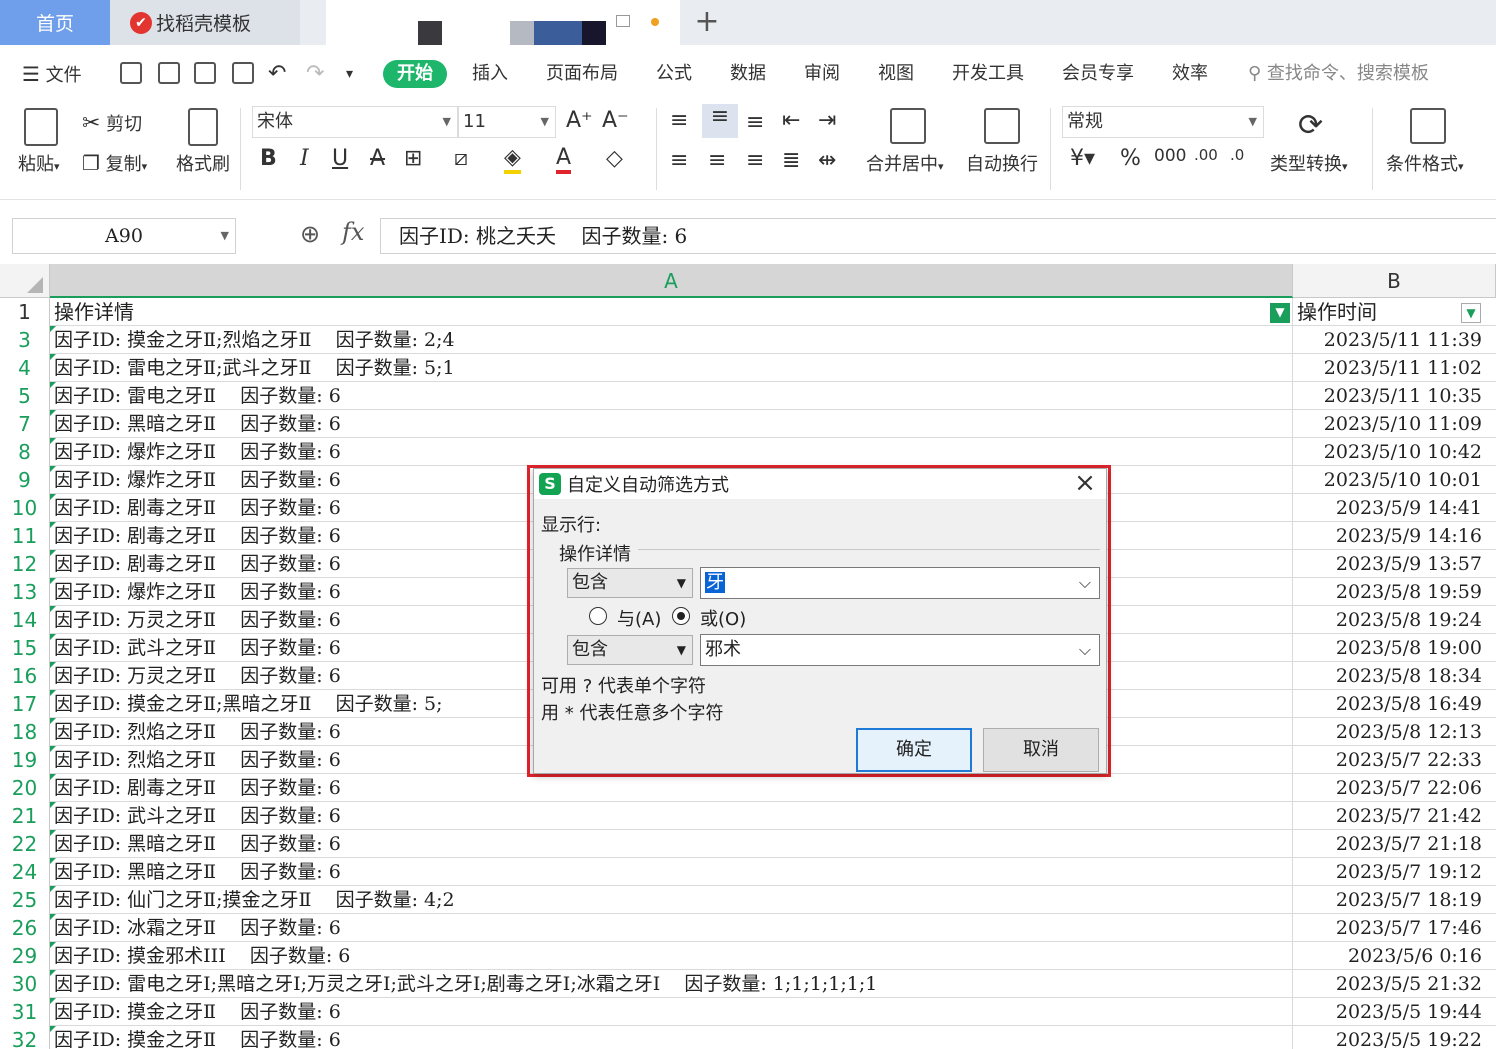 The image size is (1496, 1049). Describe the element at coordinates (25, 281) in the screenshot. I see `select-all-corner` at that location.